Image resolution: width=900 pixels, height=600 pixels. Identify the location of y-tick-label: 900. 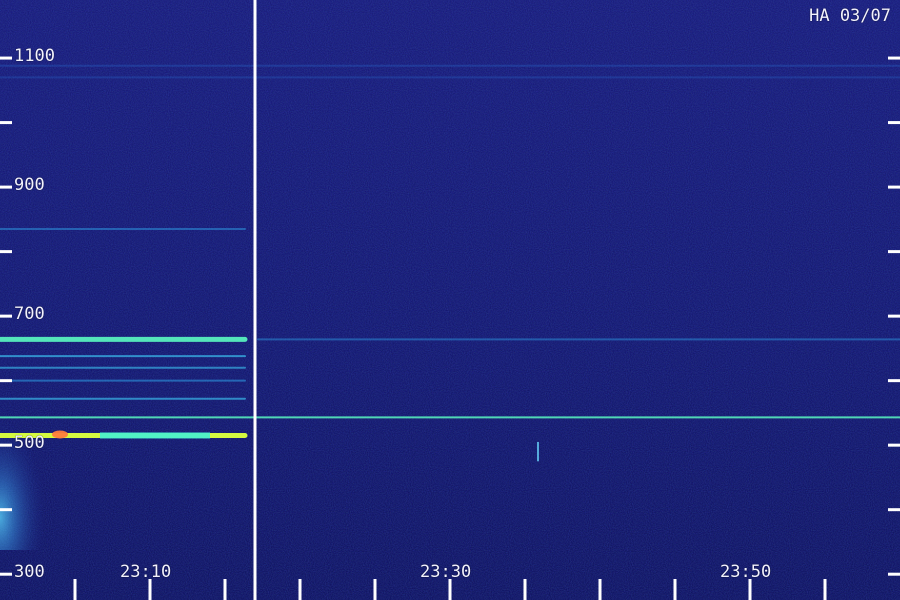
(29, 185).